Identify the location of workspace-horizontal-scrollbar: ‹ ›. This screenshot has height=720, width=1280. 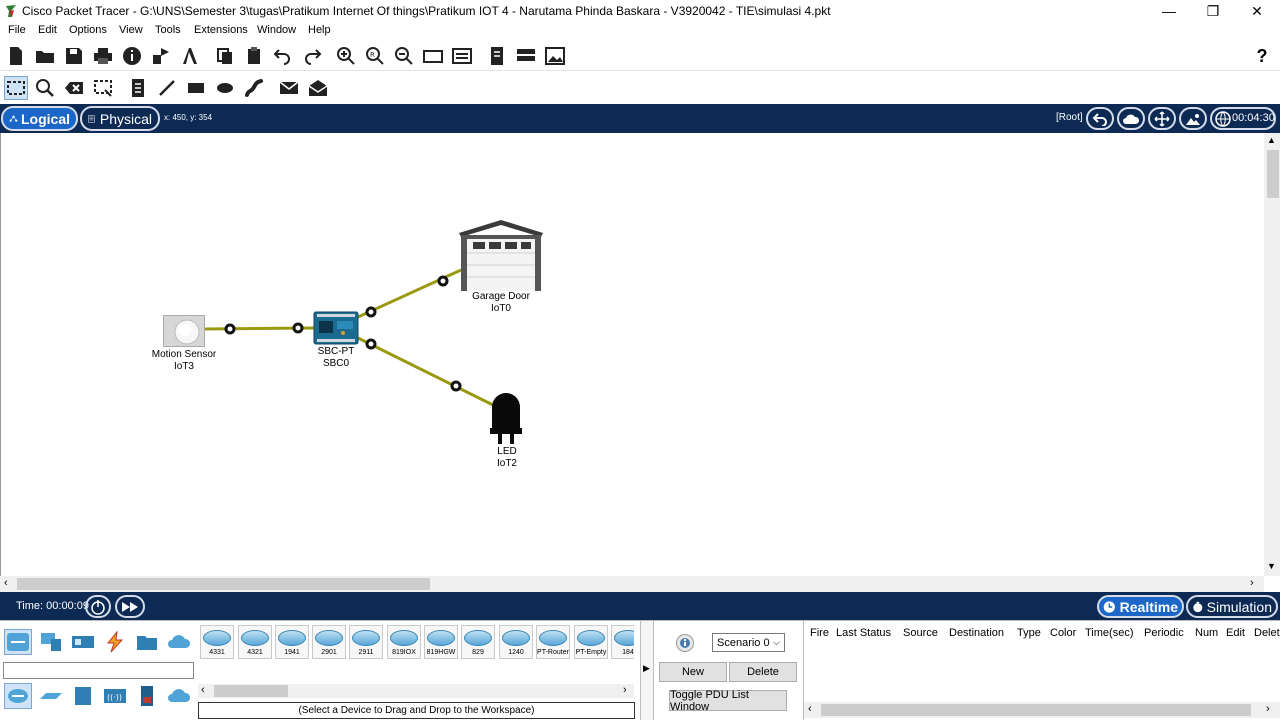
(632, 584).